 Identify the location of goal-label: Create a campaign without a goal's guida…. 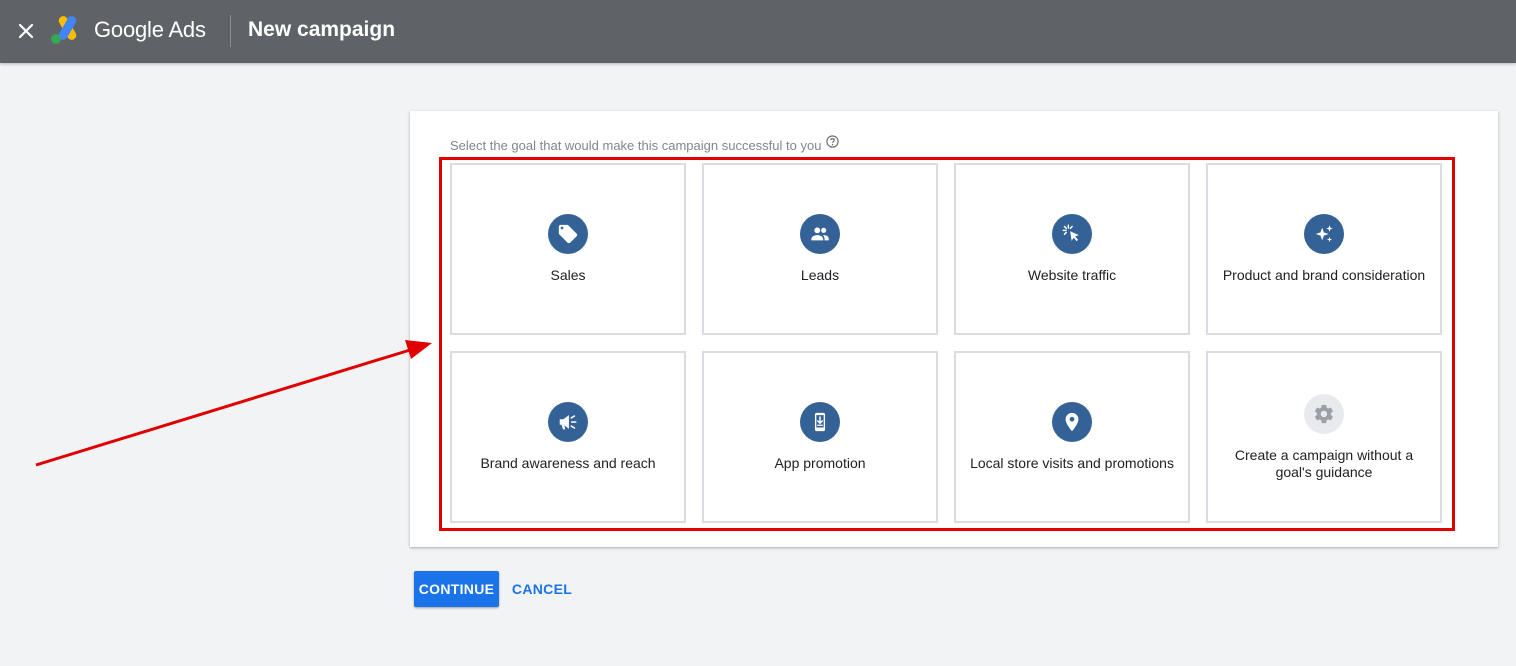
(1324, 463).